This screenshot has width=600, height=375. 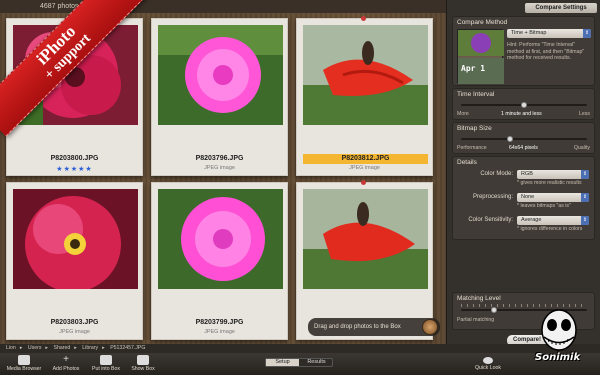 What do you see at coordinates (480, 56) in the screenshot?
I see `compare-method-thumbnail: Apr 1` at bounding box center [480, 56].